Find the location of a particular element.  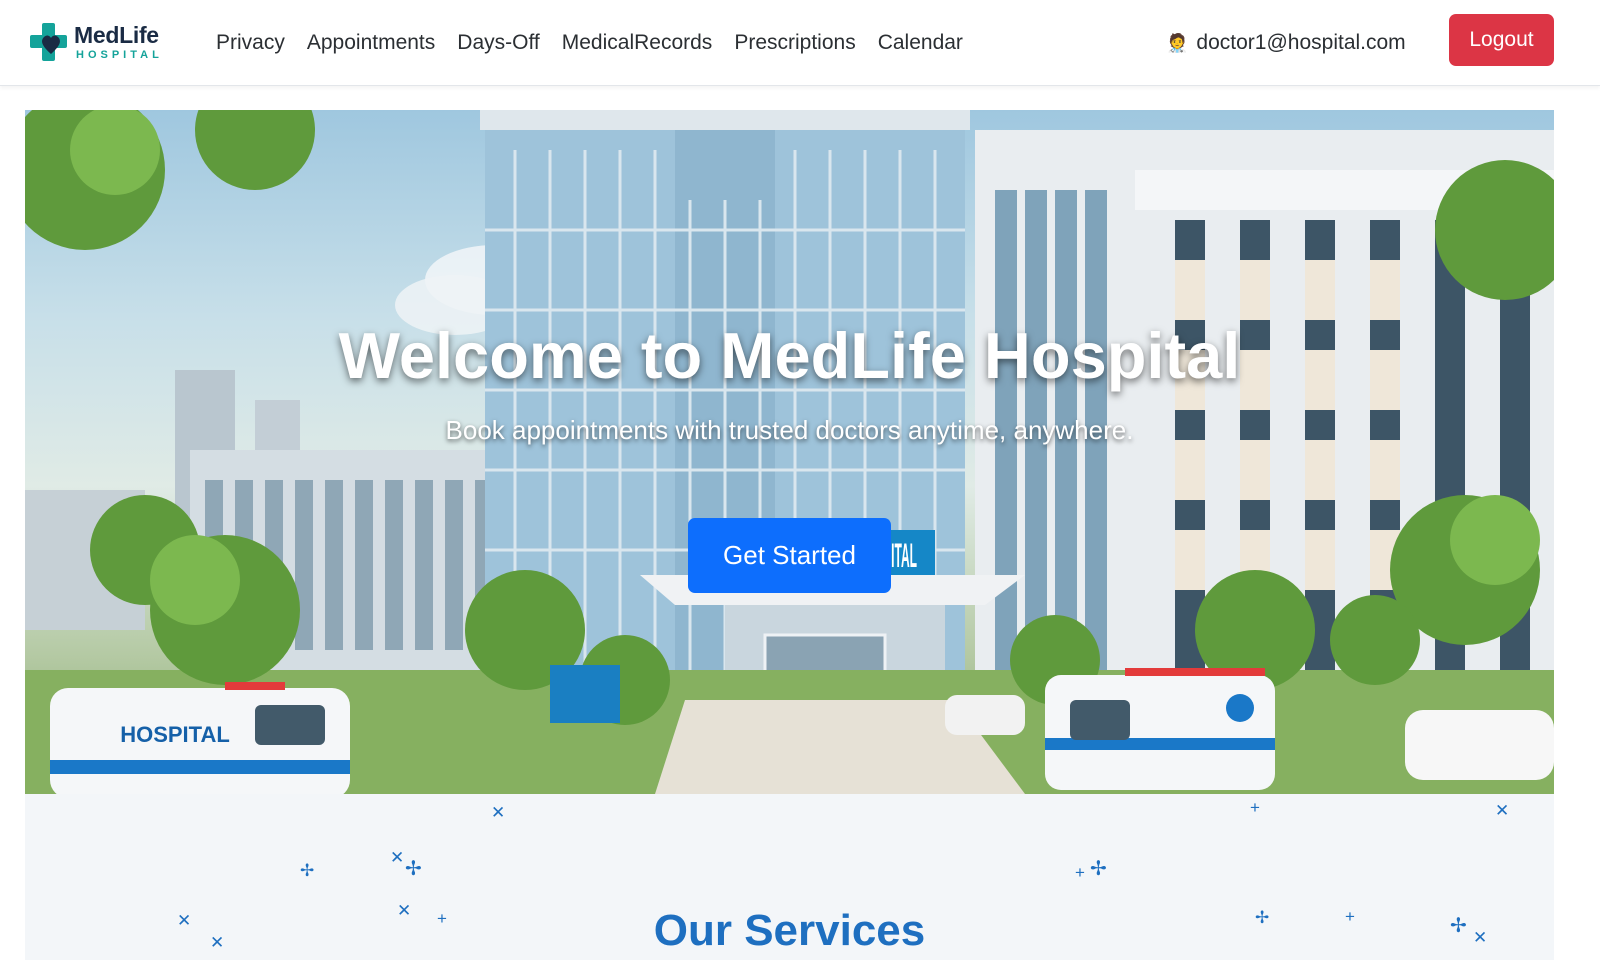

user-info: 🧑‍⚕️ doctor1@hospital.com is located at coordinates (1286, 43).